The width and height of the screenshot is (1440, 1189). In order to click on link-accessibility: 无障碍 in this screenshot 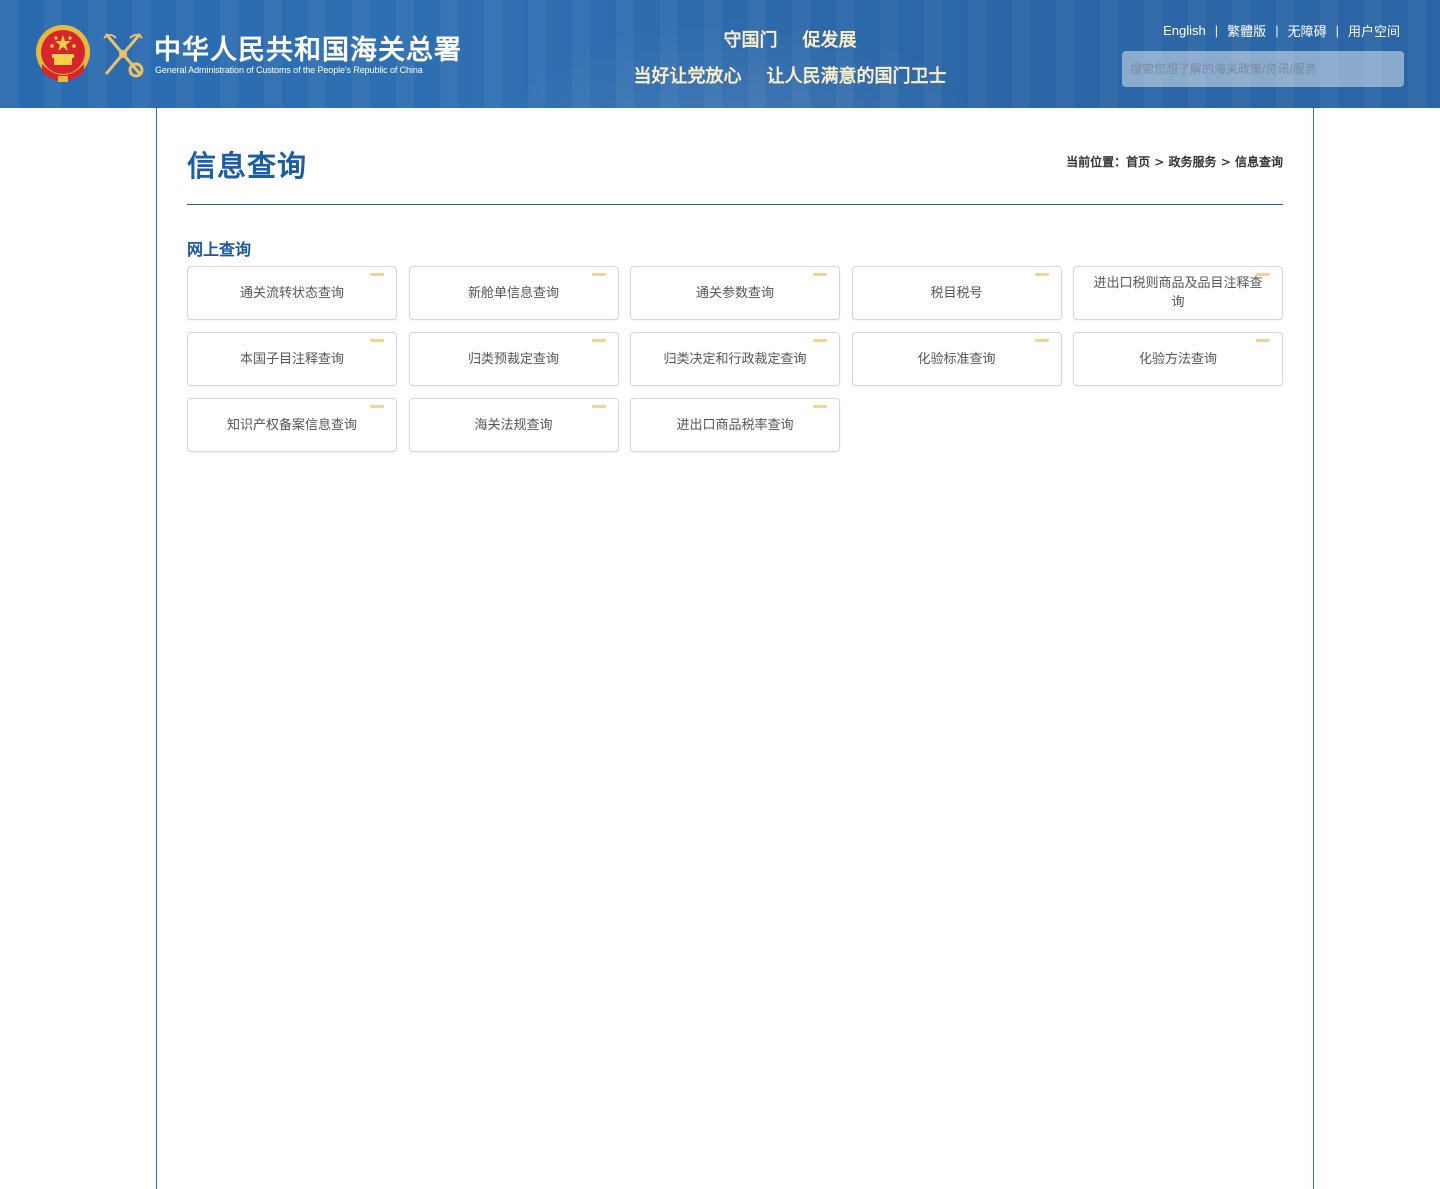, I will do `click(1307, 30)`.